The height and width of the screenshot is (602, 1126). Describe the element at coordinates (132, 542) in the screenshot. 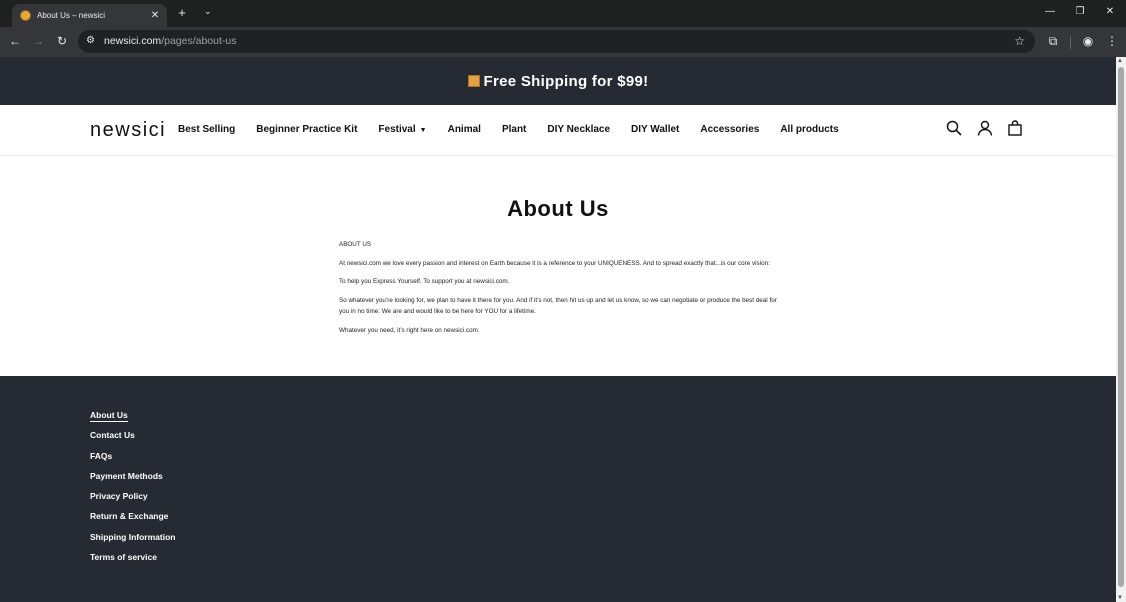

I see `footer-link-shipping-information: Shipping Information` at that location.